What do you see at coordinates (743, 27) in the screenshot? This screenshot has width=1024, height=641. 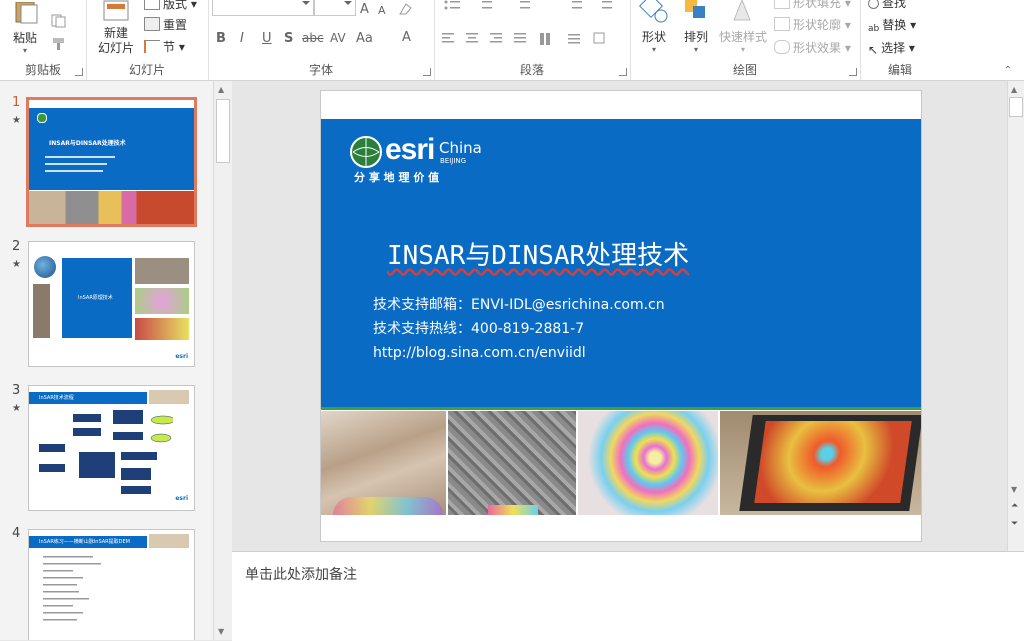 I see `quick-styles-button: 快速样式 ▾` at bounding box center [743, 27].